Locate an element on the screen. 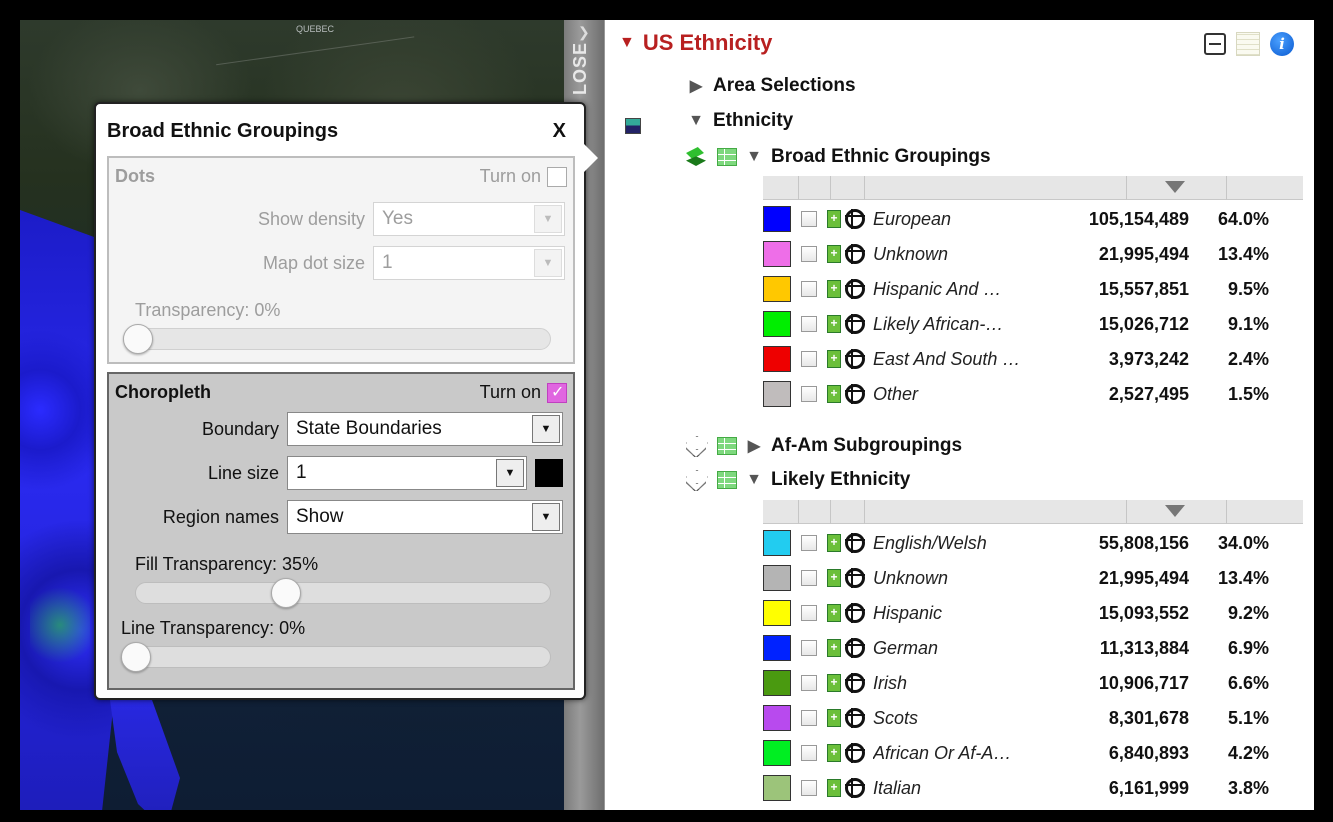 This screenshot has width=1333, height=822. collapse-all-icon is located at coordinates (1215, 44).